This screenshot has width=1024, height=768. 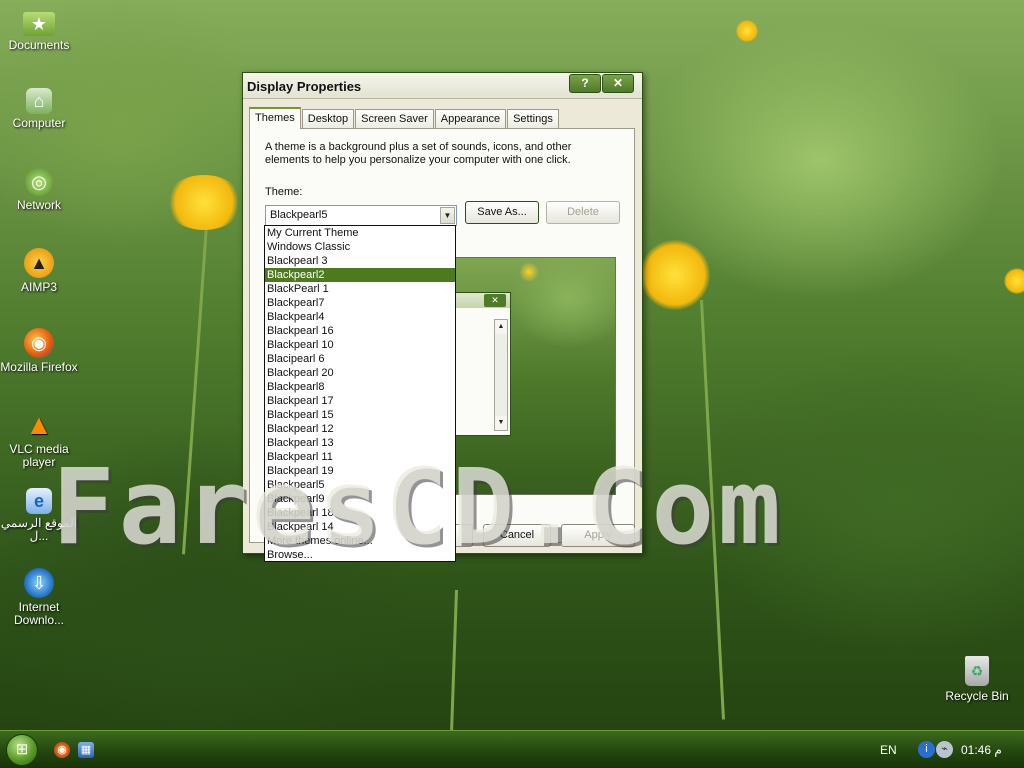 What do you see at coordinates (360, 247) in the screenshot?
I see `theme-option: Windows Classic` at bounding box center [360, 247].